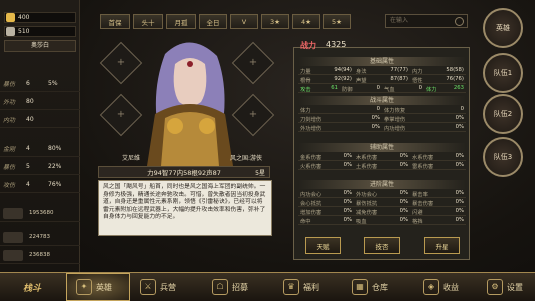 This screenshot has height=301, width=535. Describe the element at coordinates (495, 287) in the screenshot. I see `gear-icon: ⚙` at that location.